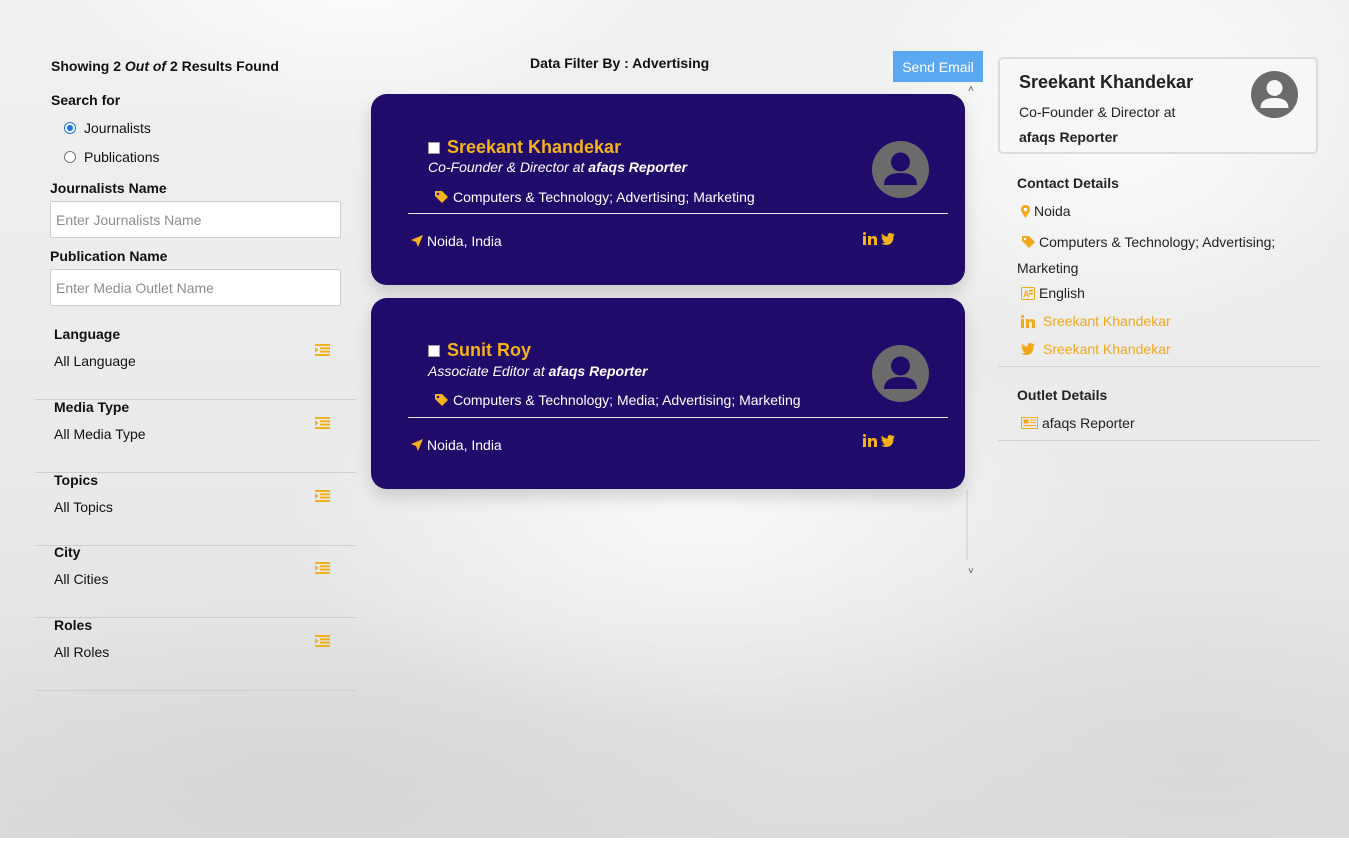 This screenshot has width=1349, height=843. Describe the element at coordinates (86, 100) in the screenshot. I see `search-for-label: Search for` at that location.